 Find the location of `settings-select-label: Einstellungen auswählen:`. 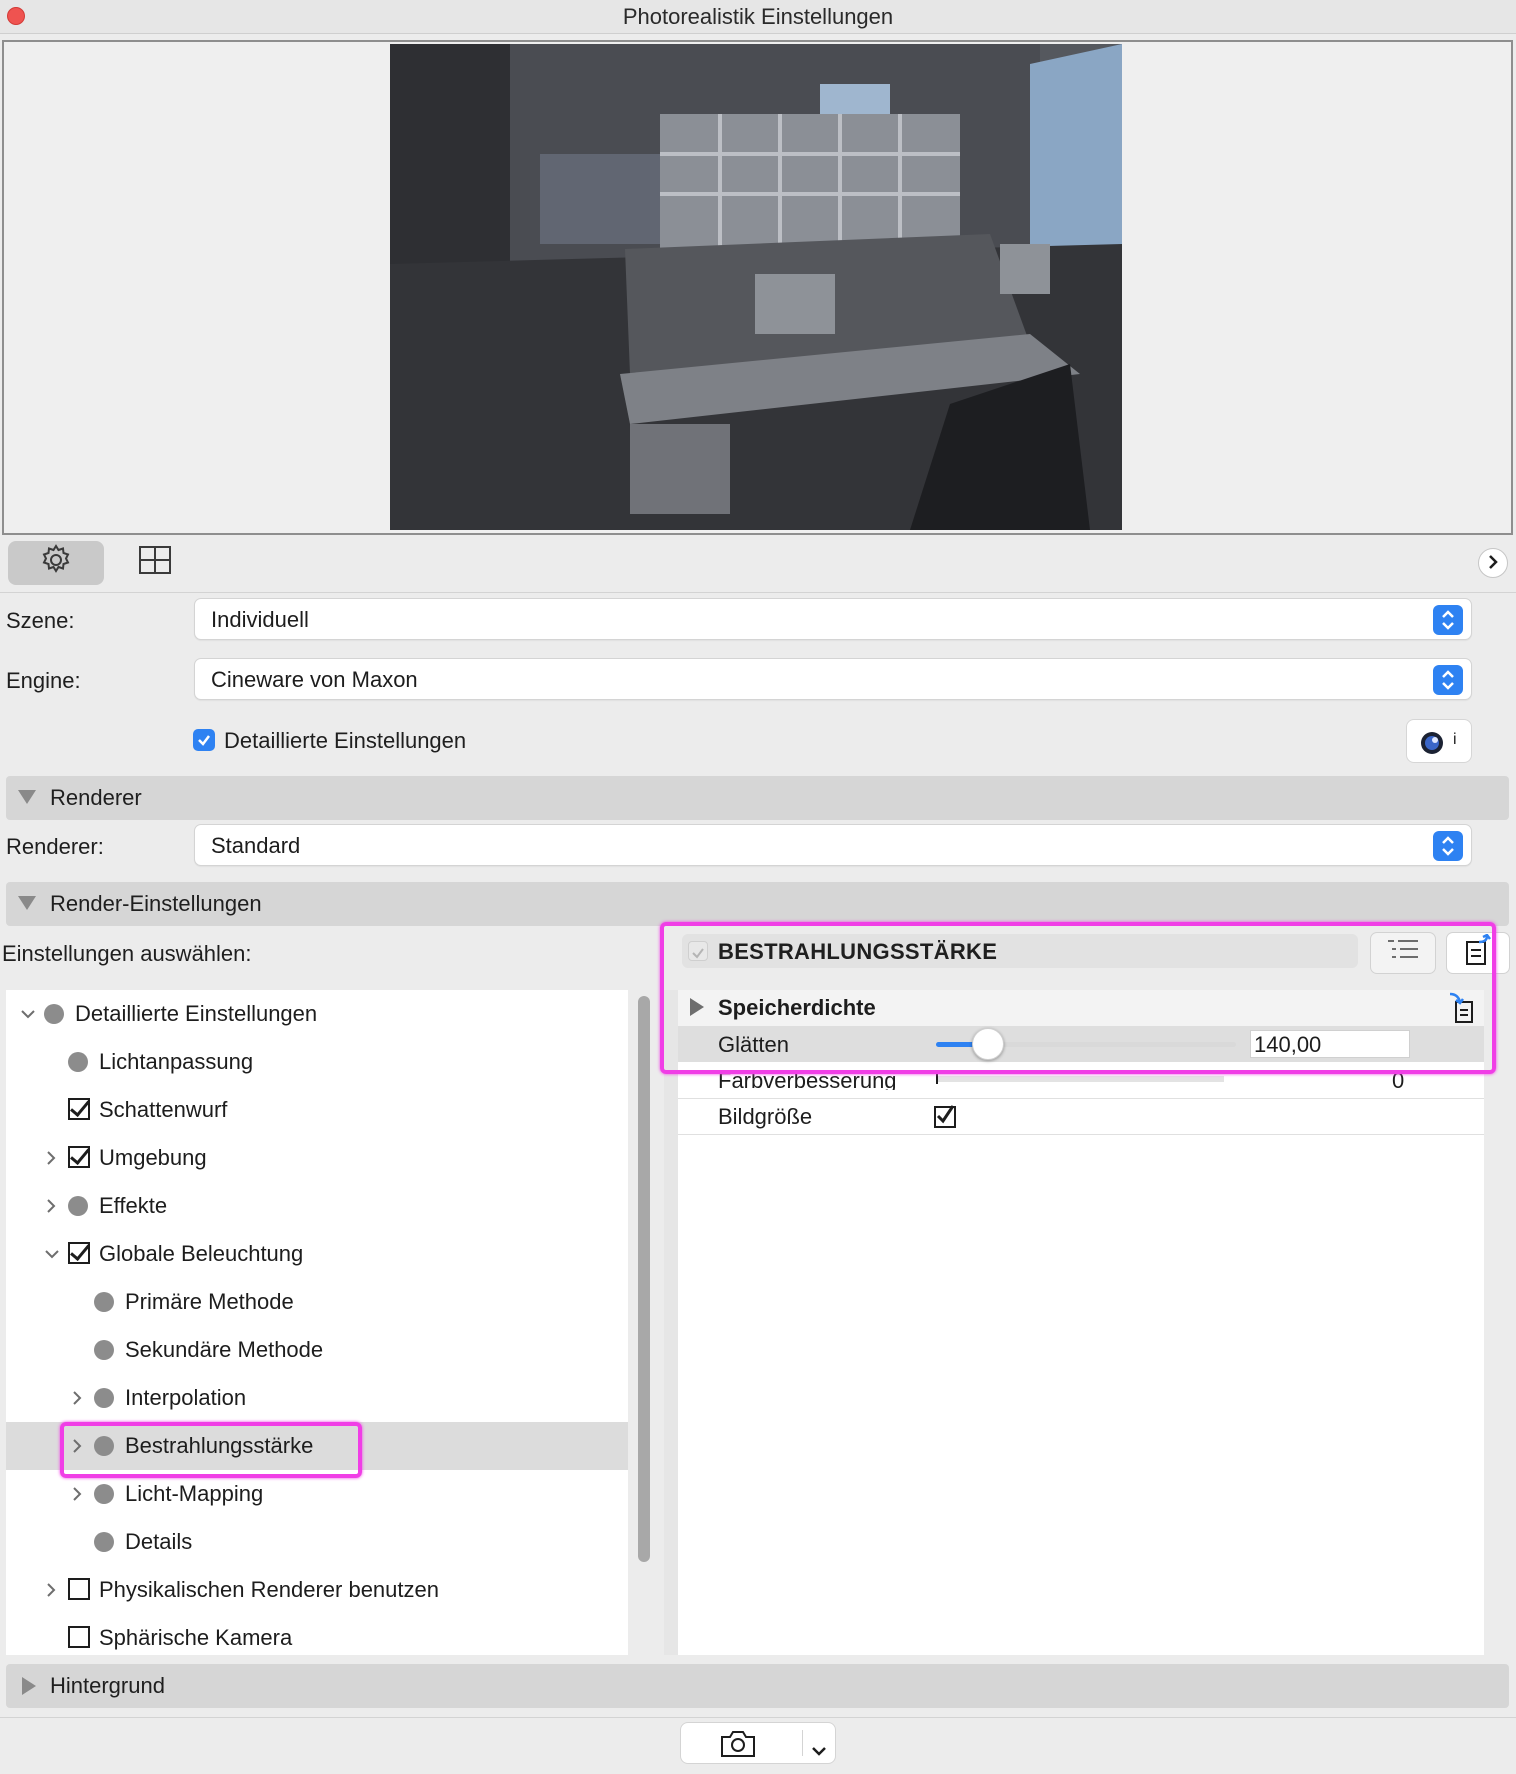

settings-select-label: Einstellungen auswählen: is located at coordinates (127, 953).